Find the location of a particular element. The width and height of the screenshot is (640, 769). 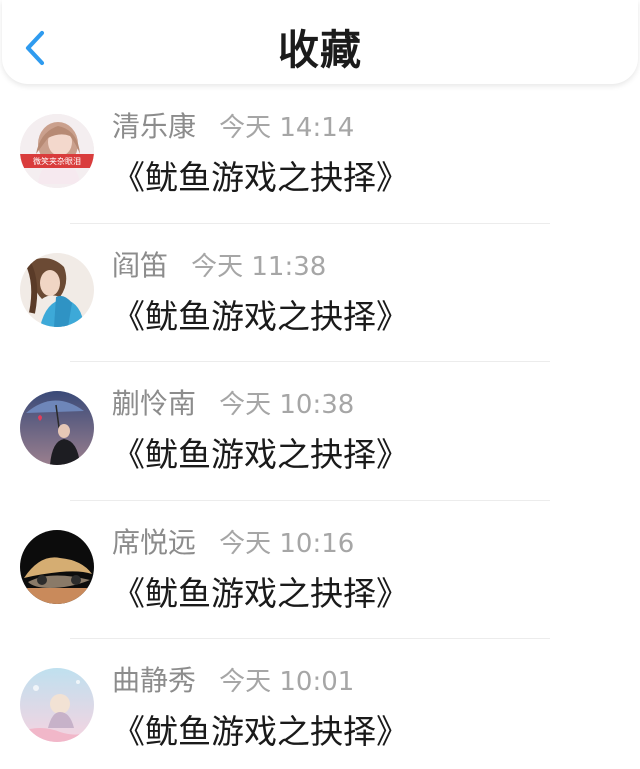

item-meta: 曲静秀 今天 10:01 is located at coordinates (233, 681).